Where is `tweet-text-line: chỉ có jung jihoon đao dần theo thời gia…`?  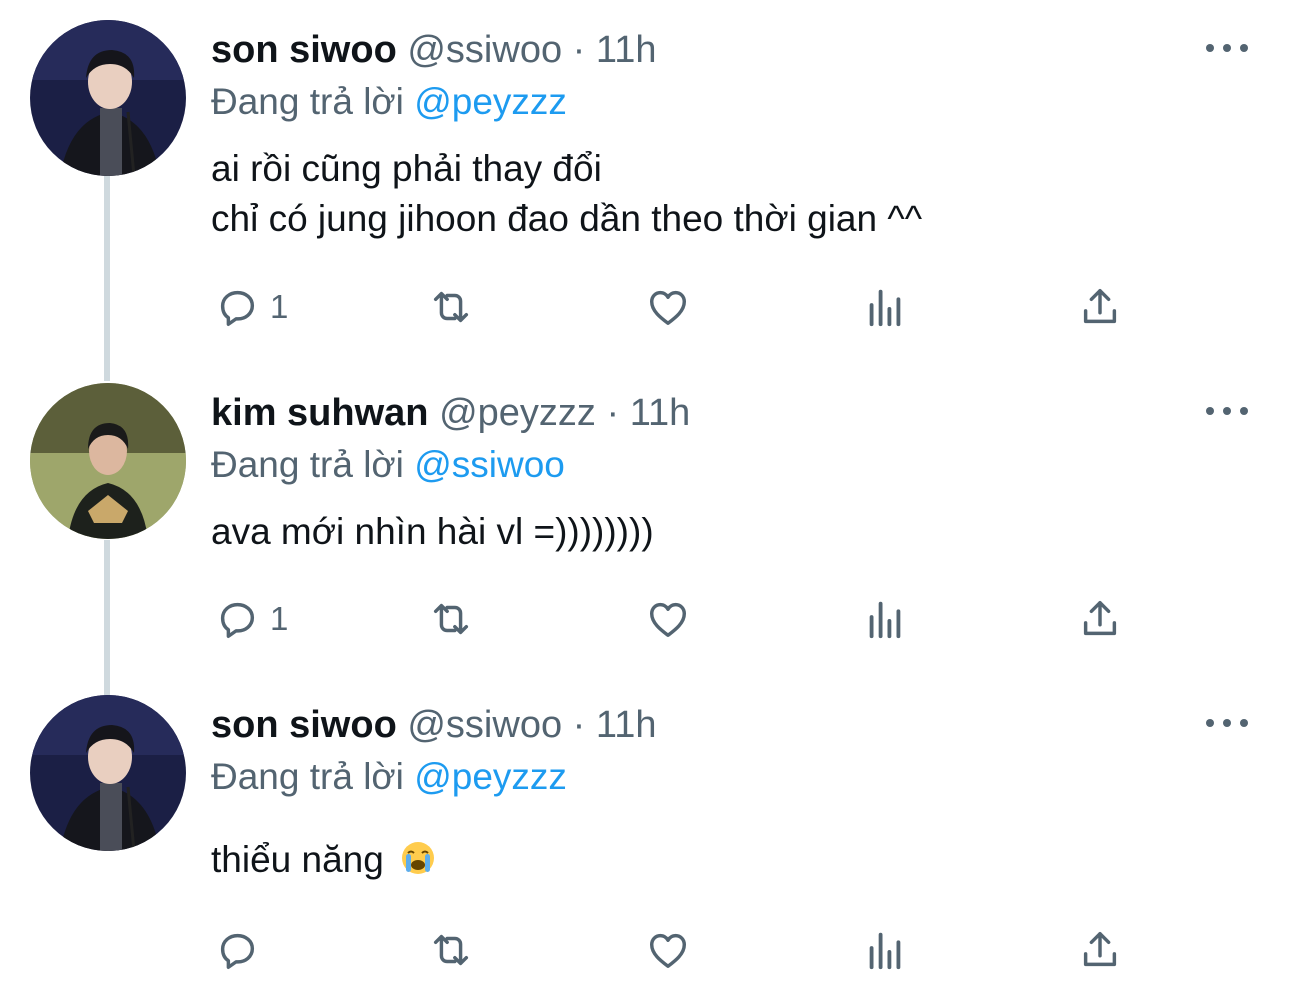 tweet-text-line: chỉ có jung jihoon đao dần theo thời gia… is located at coordinates (567, 218).